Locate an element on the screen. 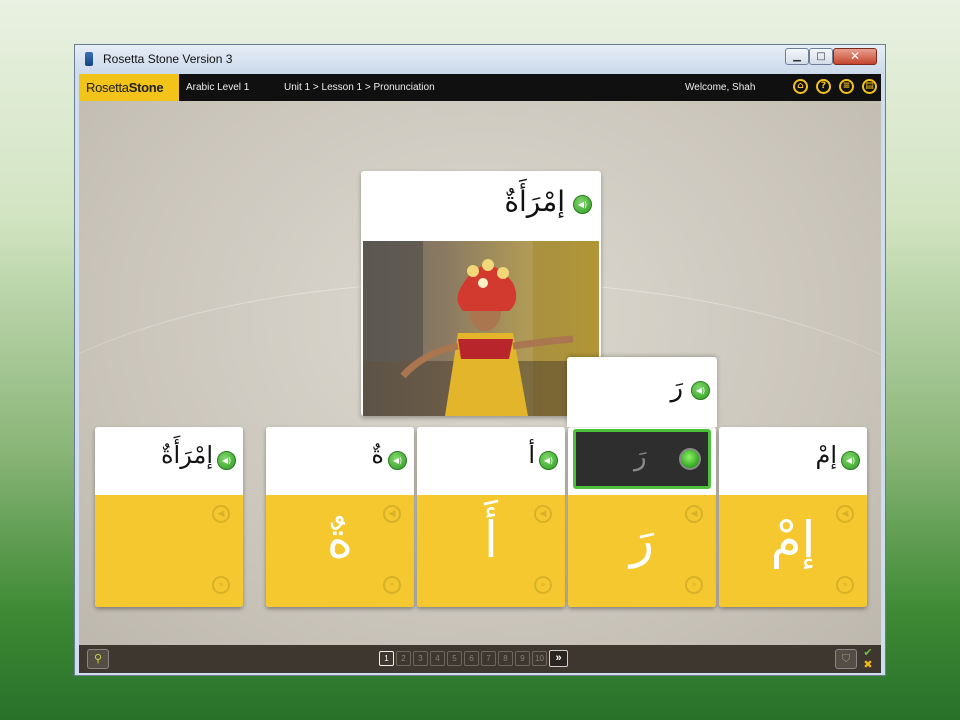  window-title: Rosetta Stone Version 3 is located at coordinates (168, 59).